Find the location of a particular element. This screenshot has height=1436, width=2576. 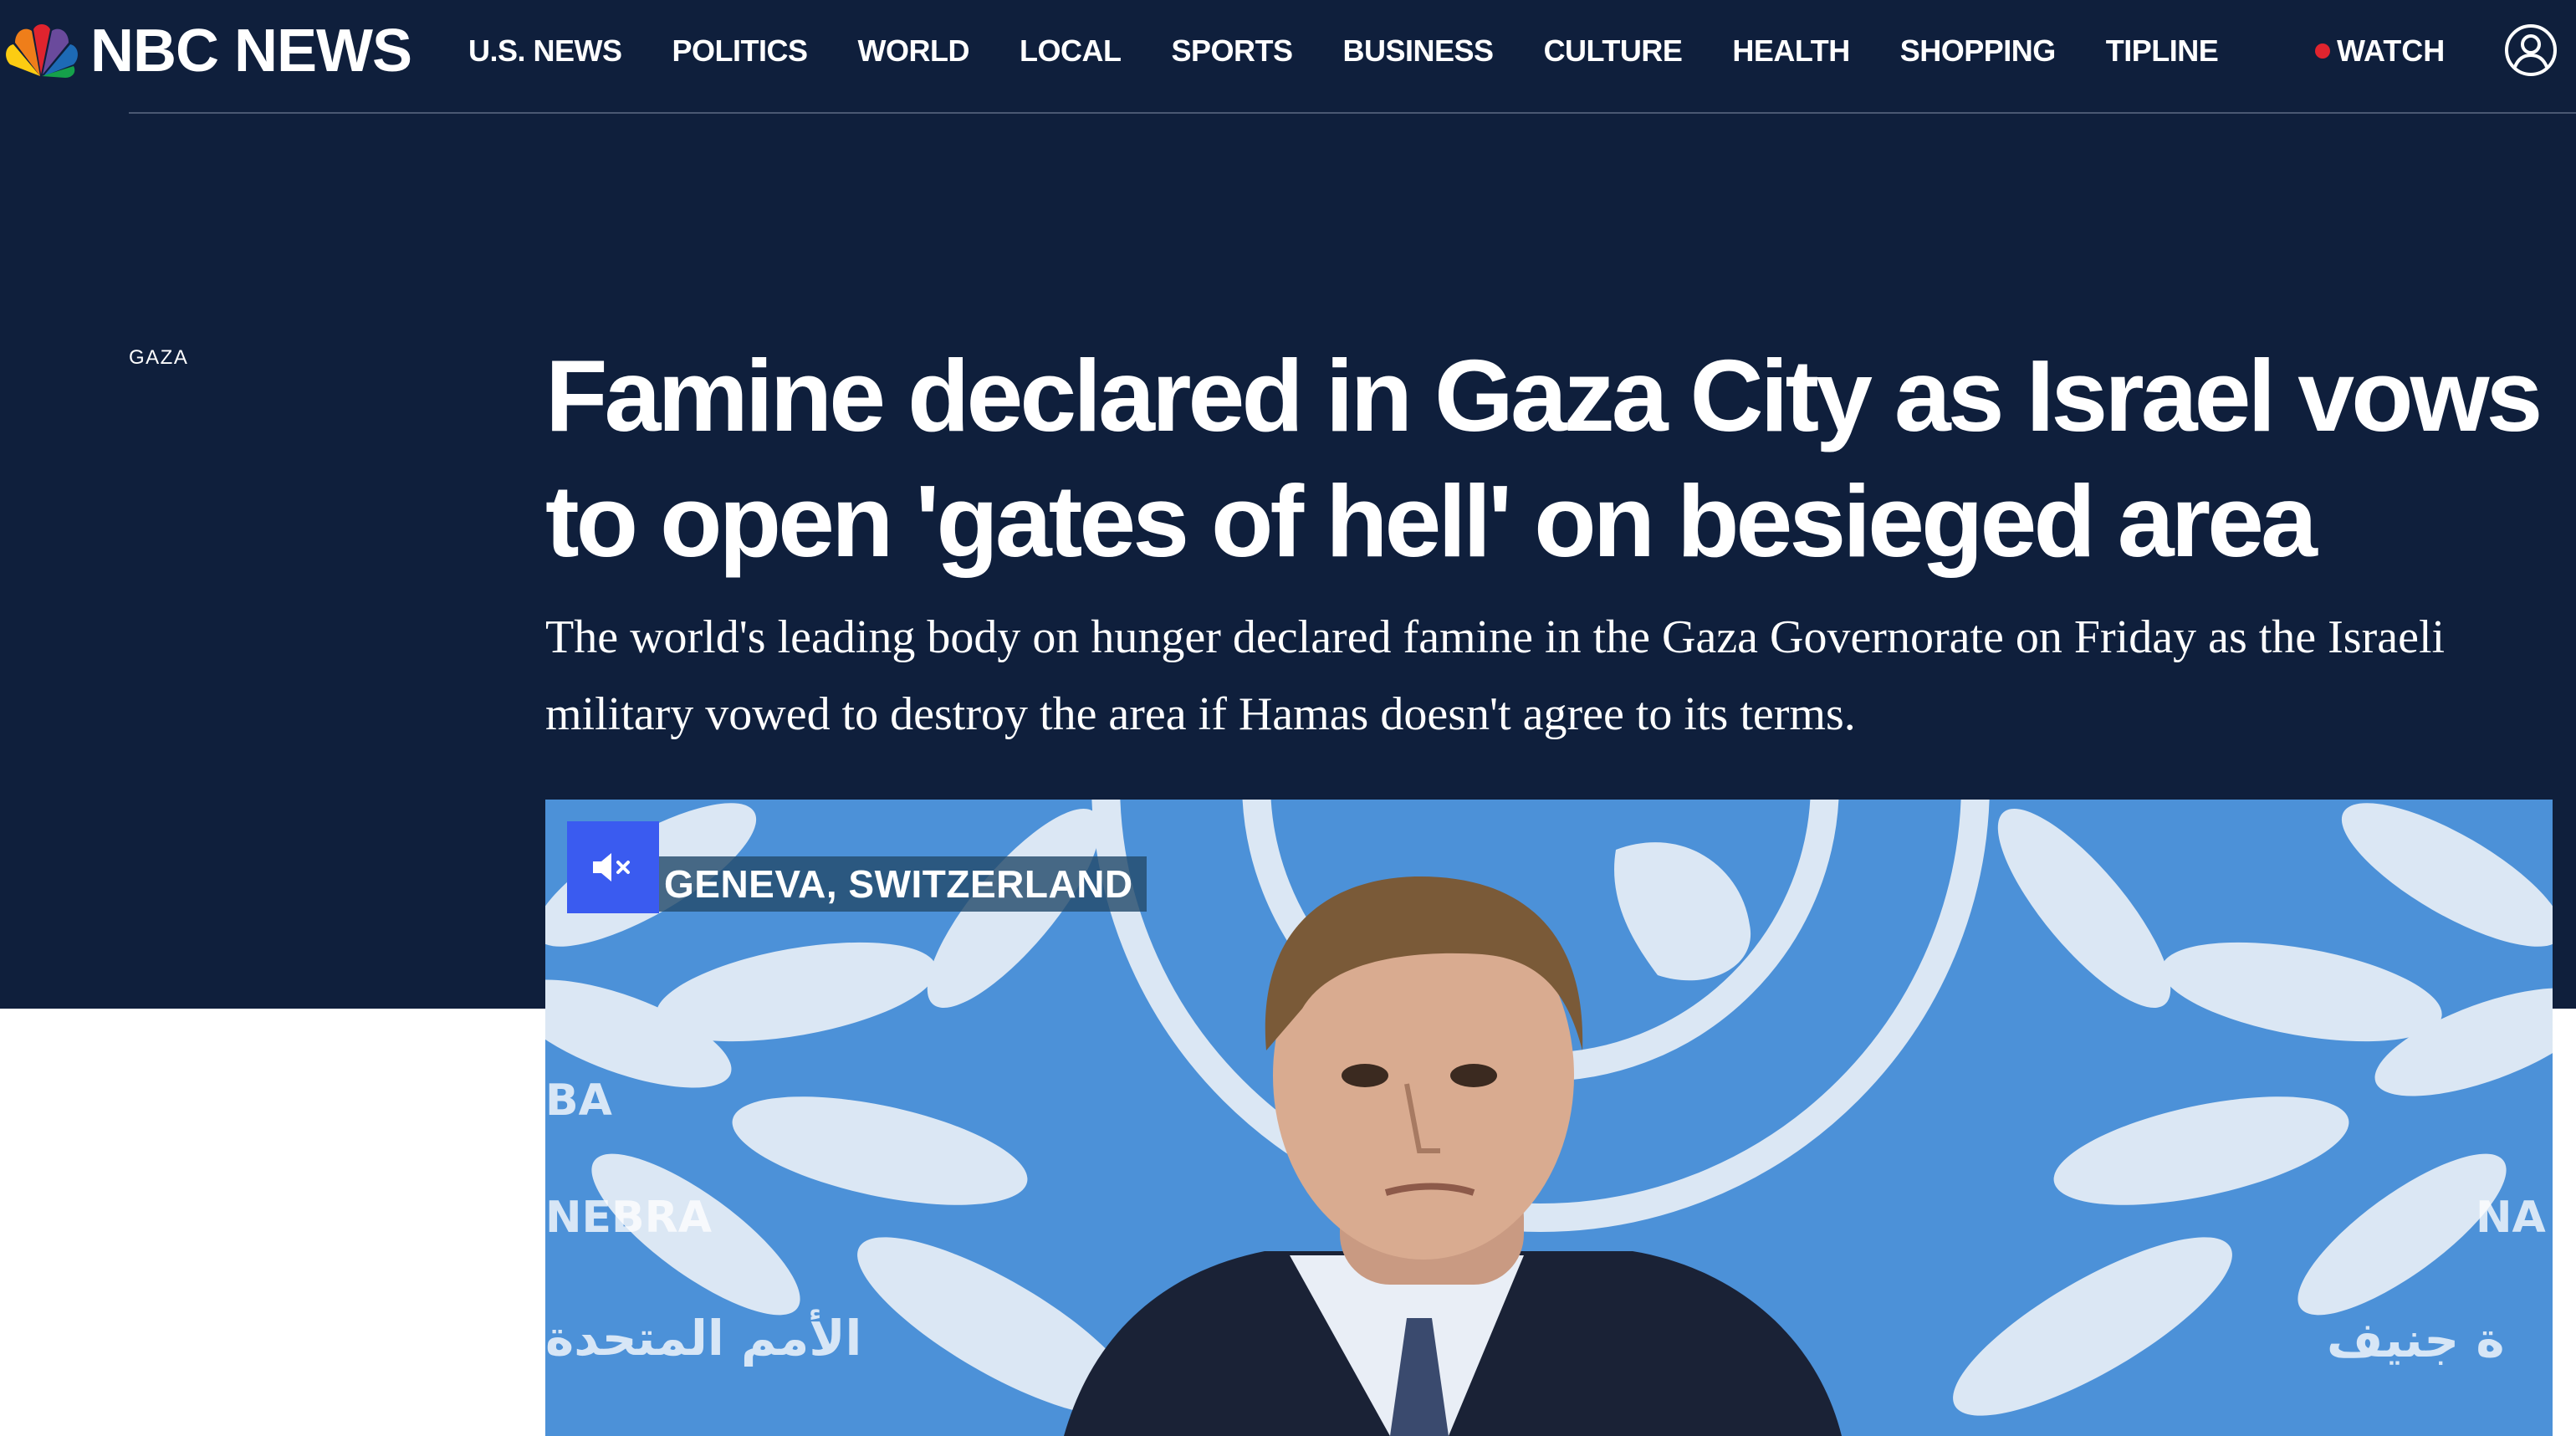

watch-live-link: WATCH is located at coordinates (2380, 51).